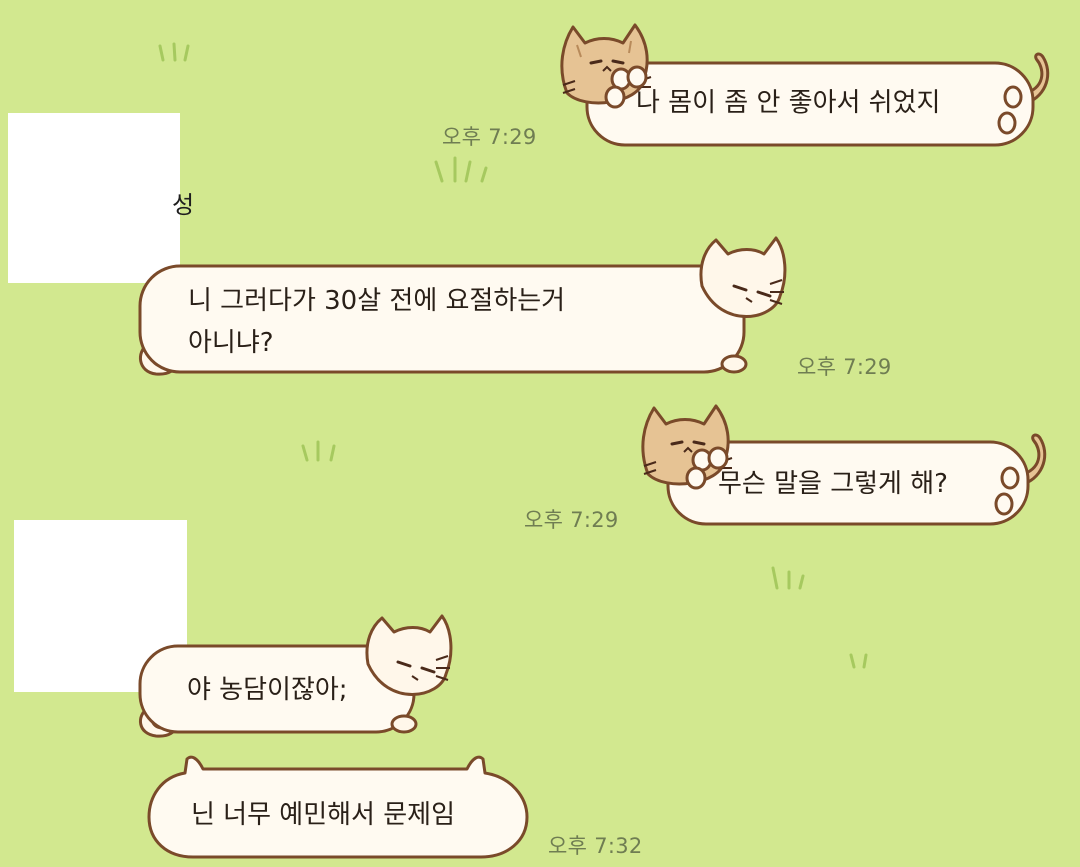 This screenshot has width=1080, height=867. I want to click on received-message-bubble: 니 그러다가 30살 전에 요절하는거 아니냐?, so click(460, 306).